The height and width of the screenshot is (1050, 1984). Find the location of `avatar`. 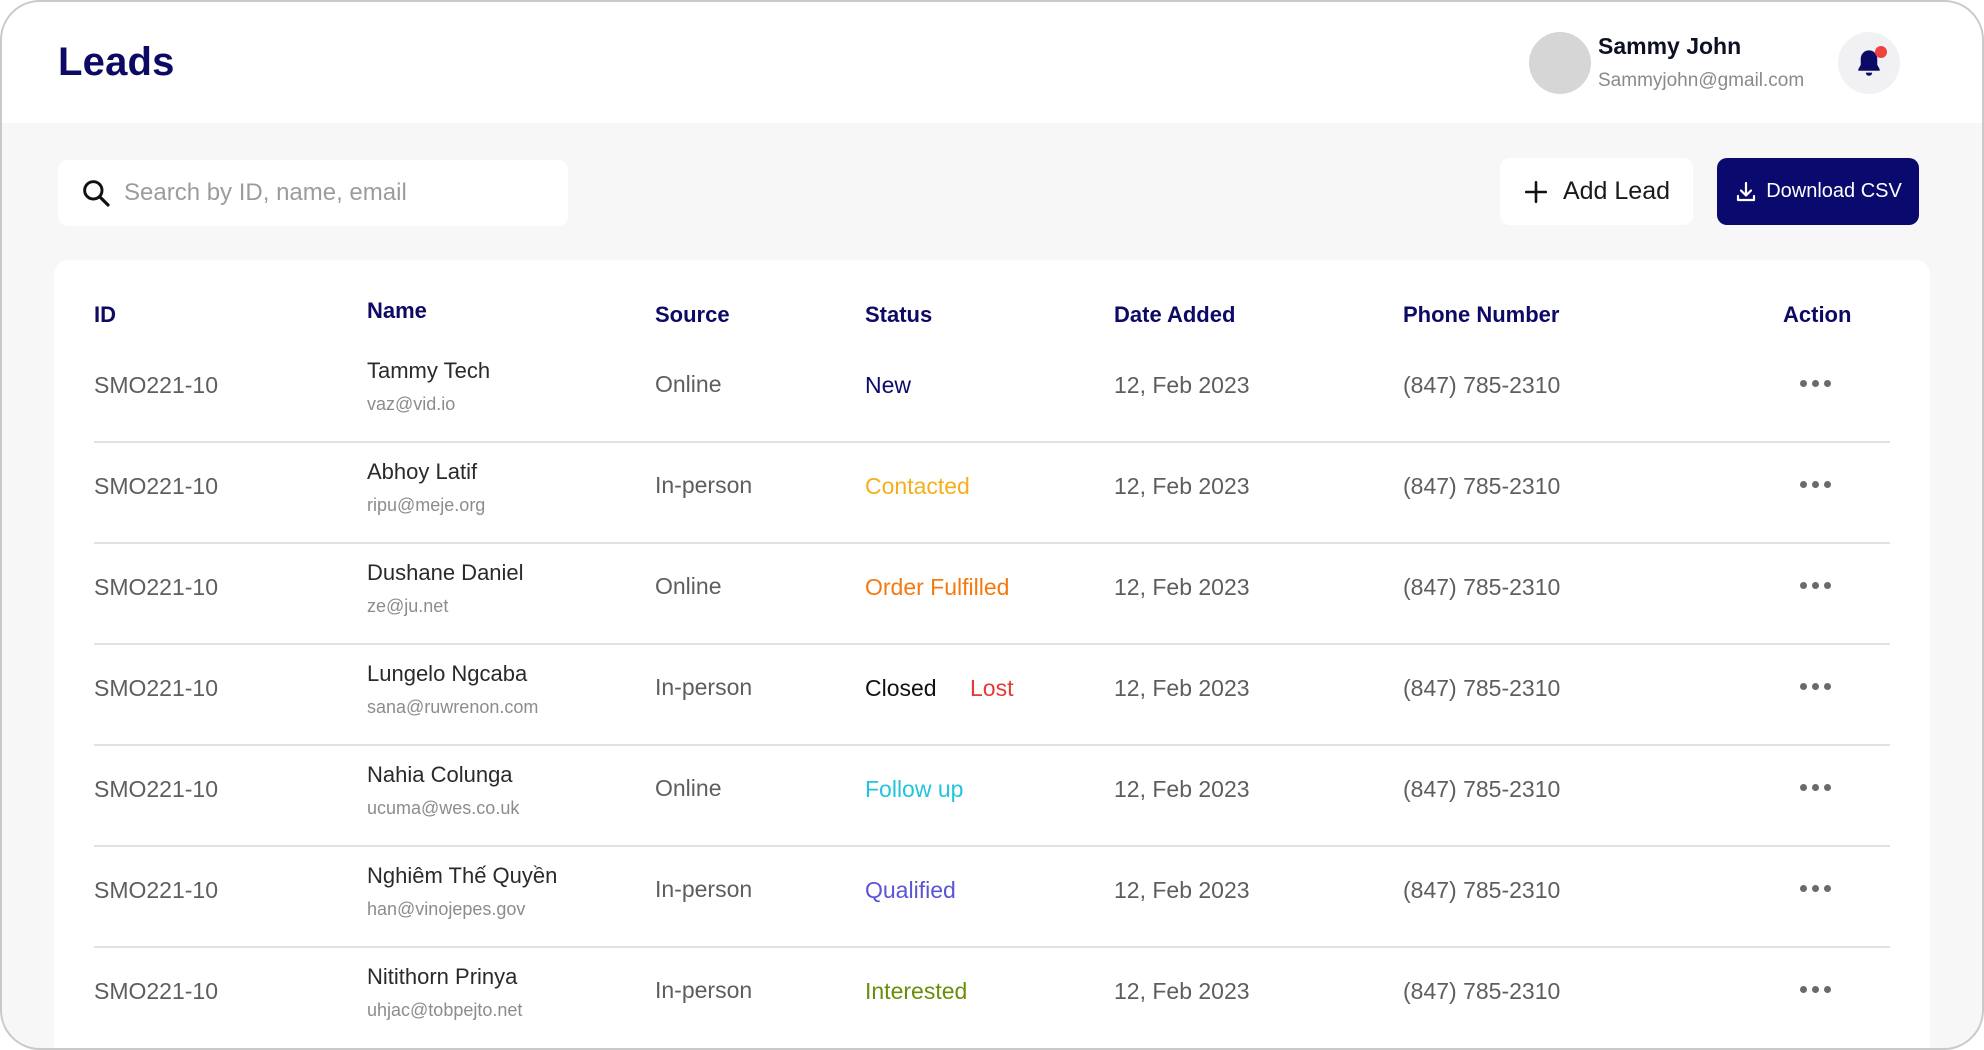

avatar is located at coordinates (1560, 63).